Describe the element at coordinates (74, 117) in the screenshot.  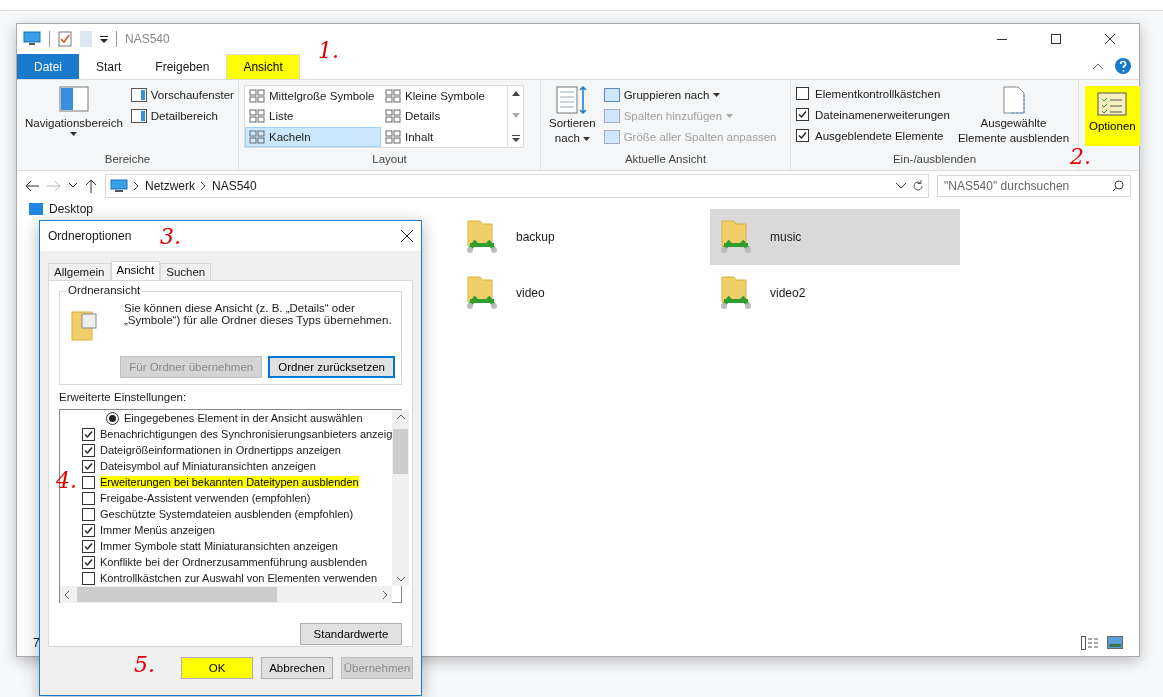
I see `navigation-pane-button: Navigationsbereich` at that location.